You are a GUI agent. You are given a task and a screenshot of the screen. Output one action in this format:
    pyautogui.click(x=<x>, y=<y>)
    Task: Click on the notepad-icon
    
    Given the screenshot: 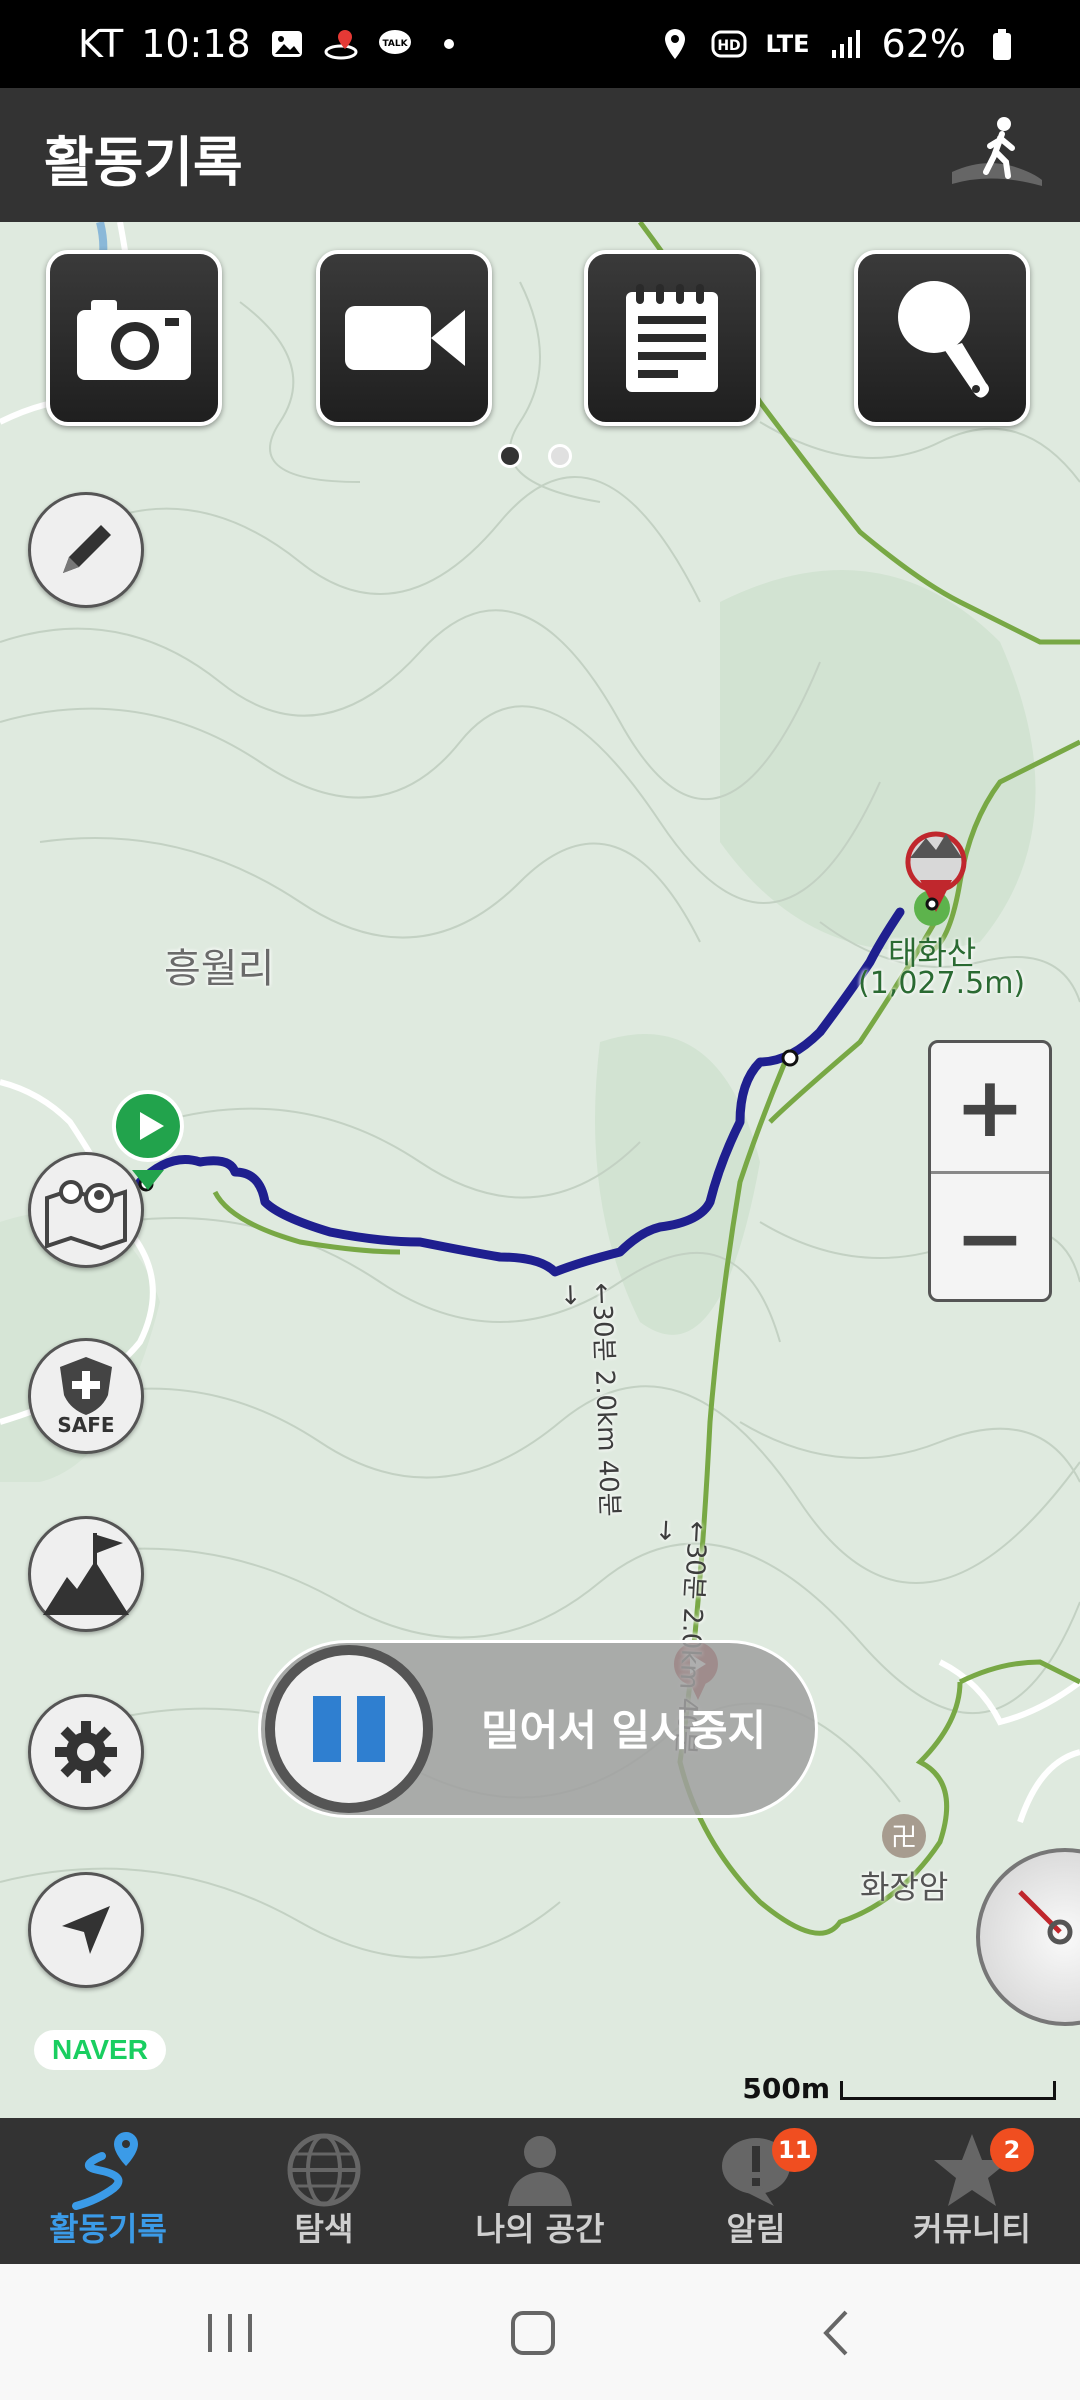 What is the action you would take?
    pyautogui.click(x=672, y=338)
    